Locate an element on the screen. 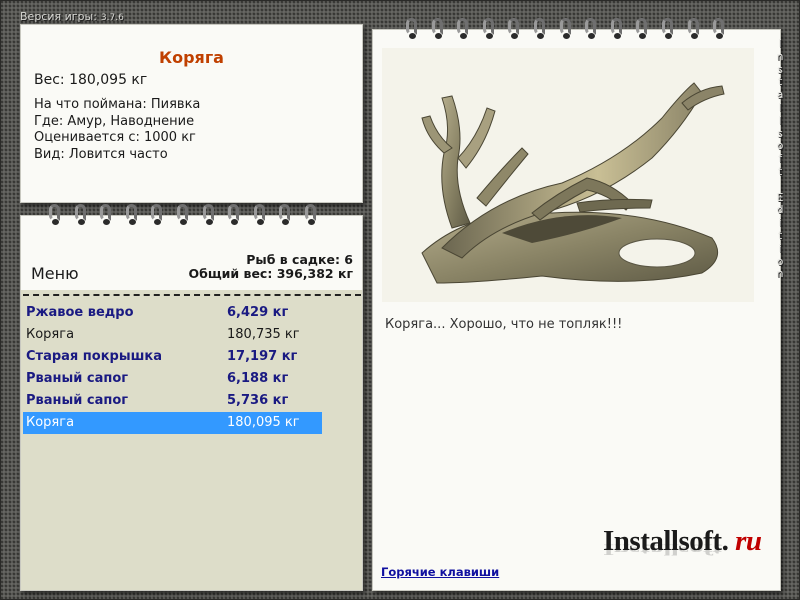 Image resolution: width=800 pixels, height=600 pixels. menu-card-spiral-binding is located at coordinates (189, 215).